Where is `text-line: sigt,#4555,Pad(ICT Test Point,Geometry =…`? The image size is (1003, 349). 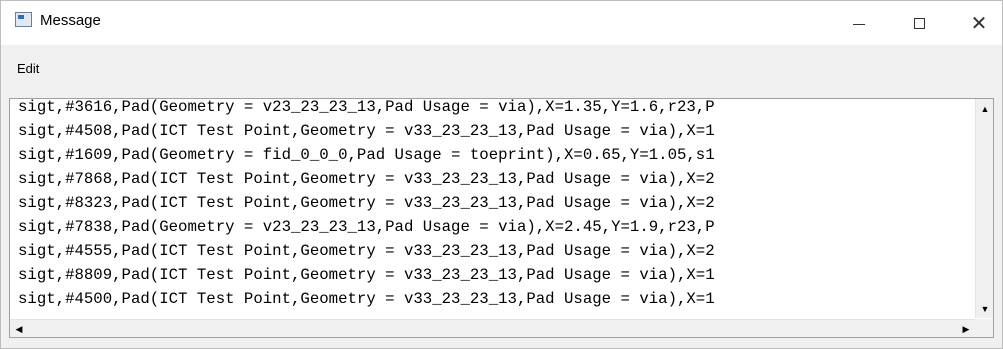 text-line: sigt,#4555,Pad(ICT Test Point,Geometry =… is located at coordinates (366, 251).